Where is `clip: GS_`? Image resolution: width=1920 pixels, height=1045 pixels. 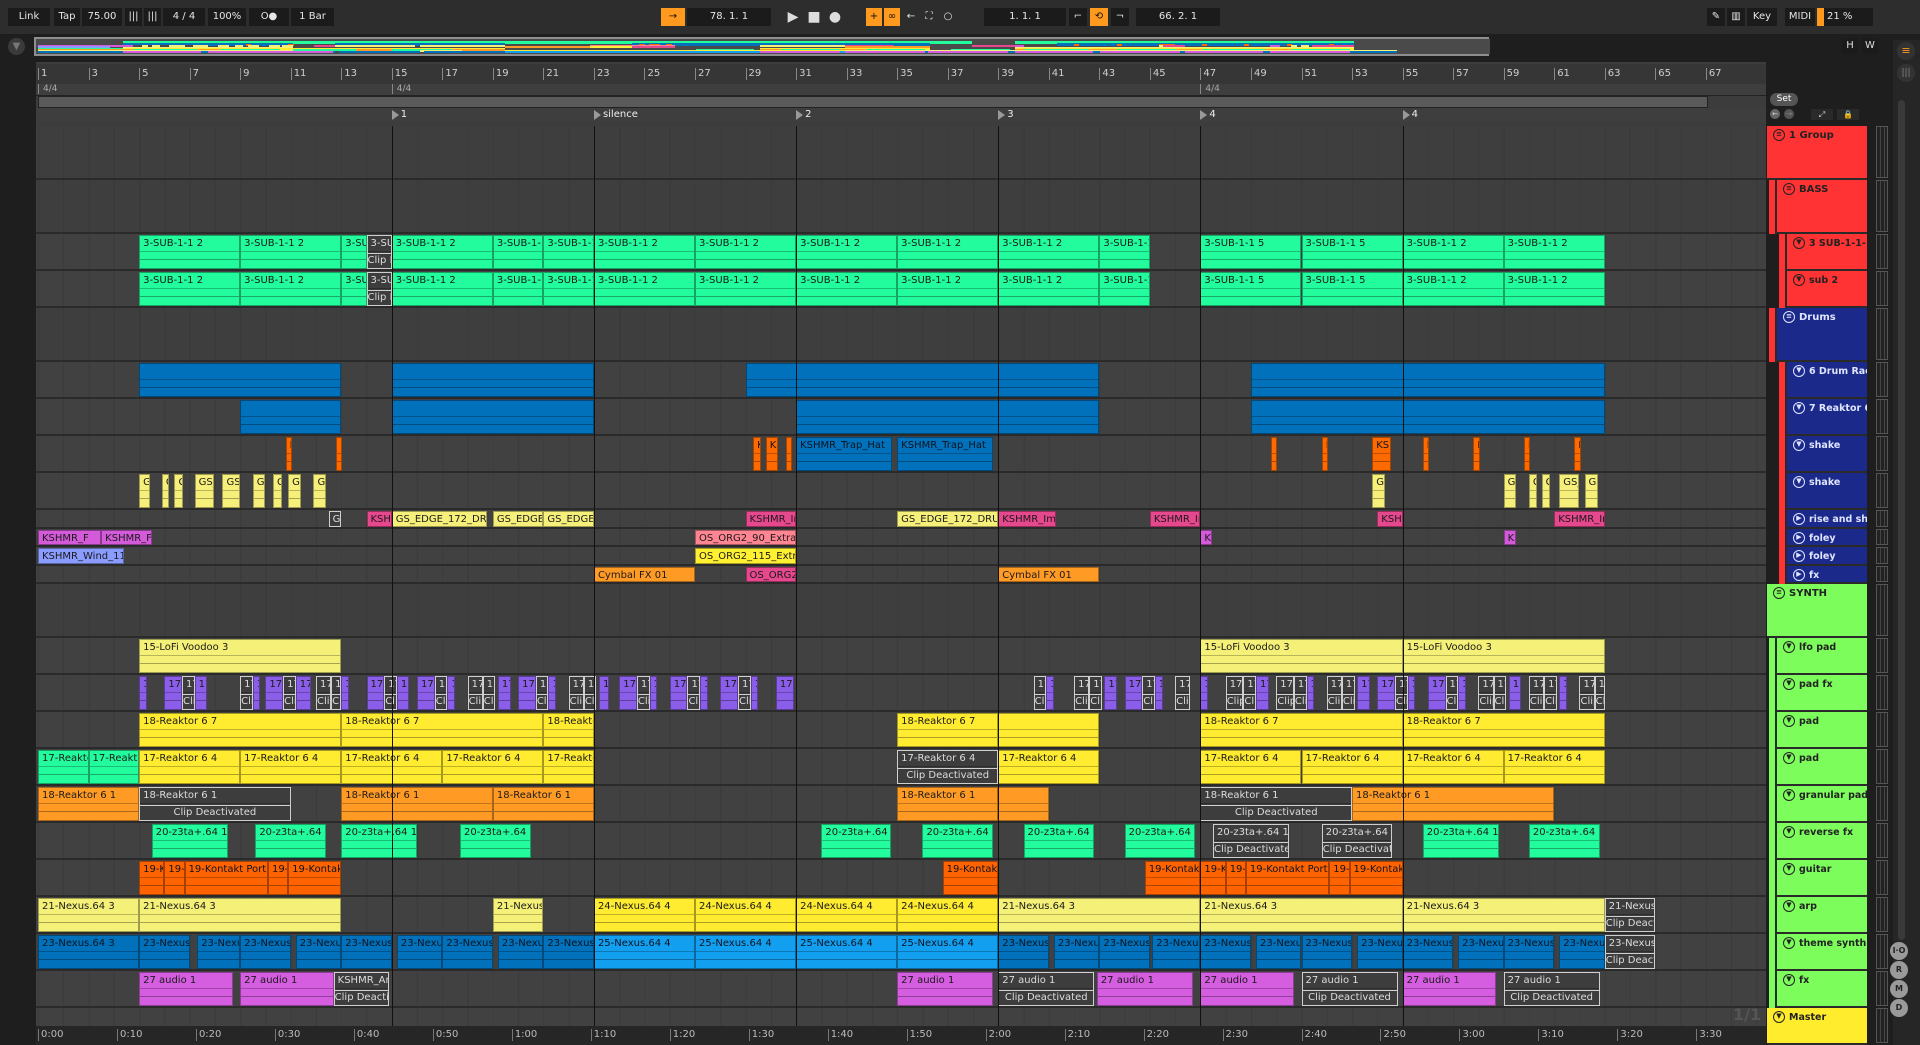 clip: GS_ is located at coordinates (1569, 491).